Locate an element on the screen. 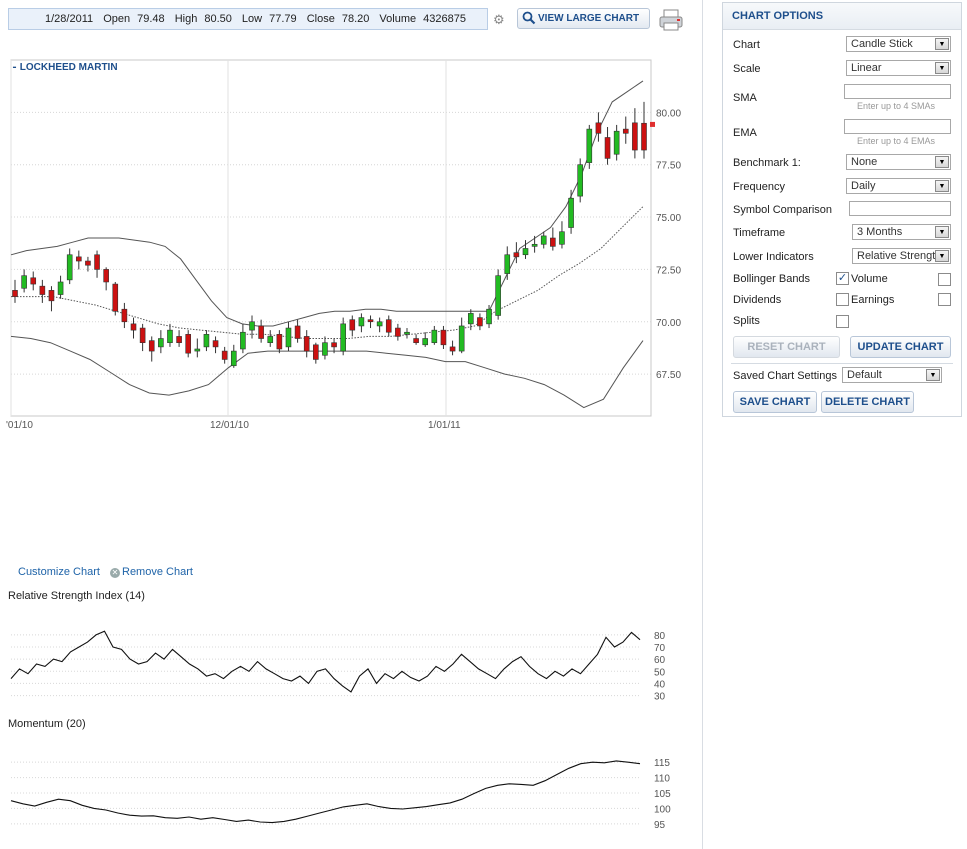 The image size is (967, 849). timeframe-value: 3 Months is located at coordinates (880, 232).